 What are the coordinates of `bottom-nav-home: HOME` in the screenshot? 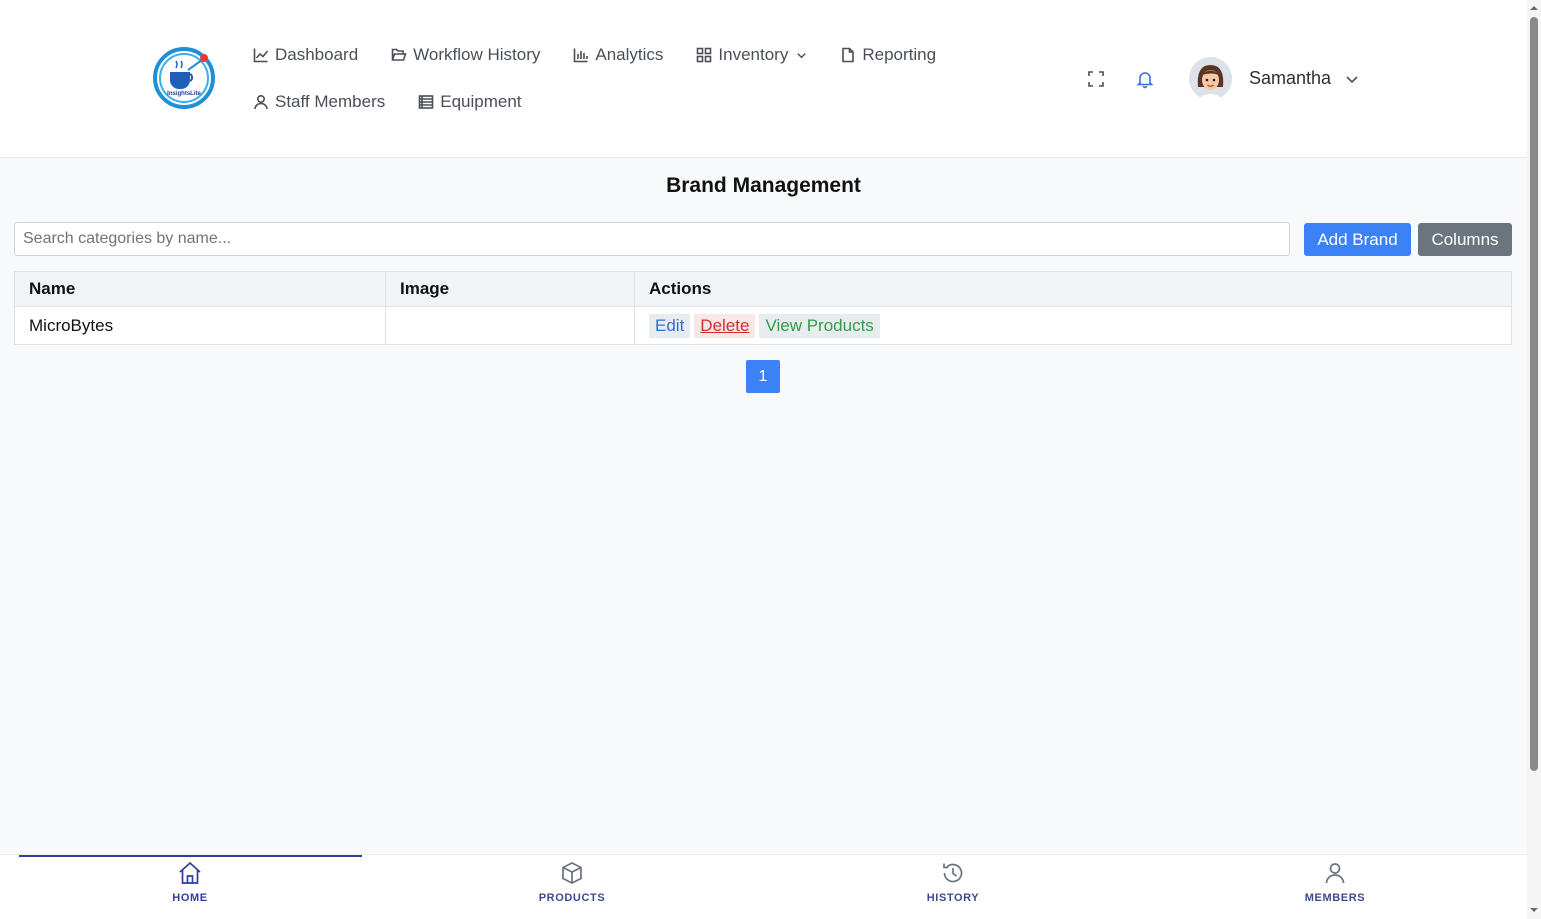 It's located at (190, 887).